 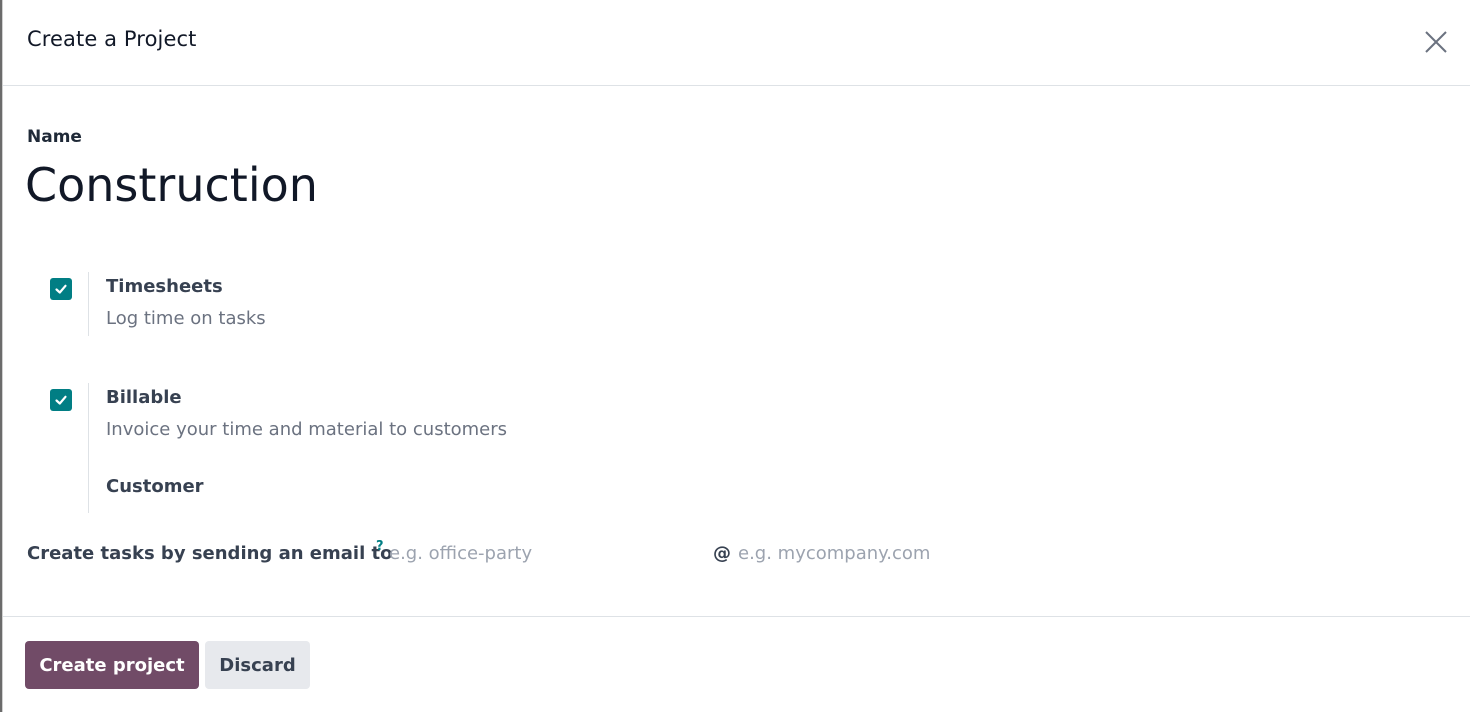 I want to click on dialog-title: Create a Project, so click(x=112, y=39).